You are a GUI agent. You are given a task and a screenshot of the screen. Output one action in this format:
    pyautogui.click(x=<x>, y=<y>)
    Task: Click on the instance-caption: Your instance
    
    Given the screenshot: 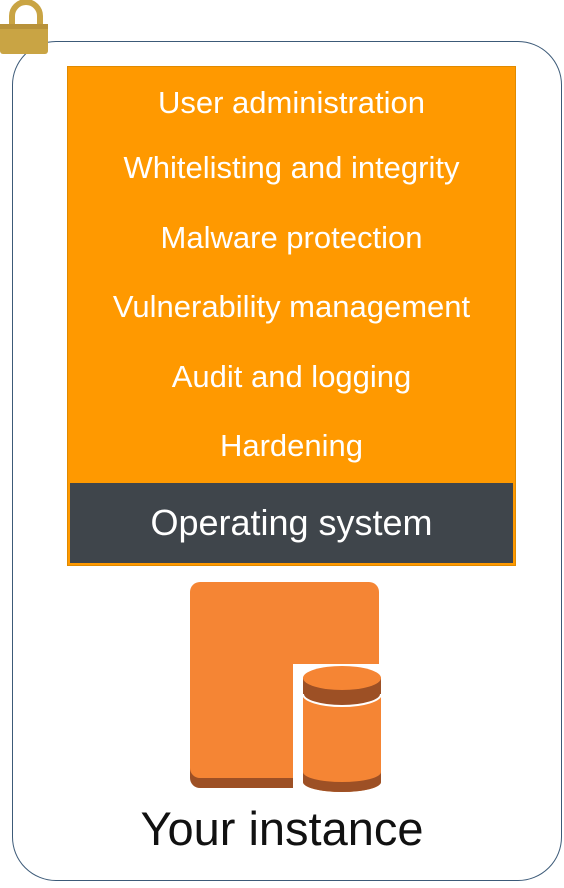 What is the action you would take?
    pyautogui.click(x=282, y=828)
    